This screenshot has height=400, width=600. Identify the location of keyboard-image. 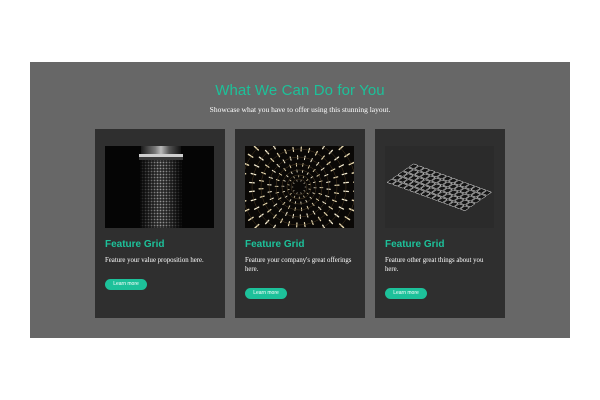
(439, 187).